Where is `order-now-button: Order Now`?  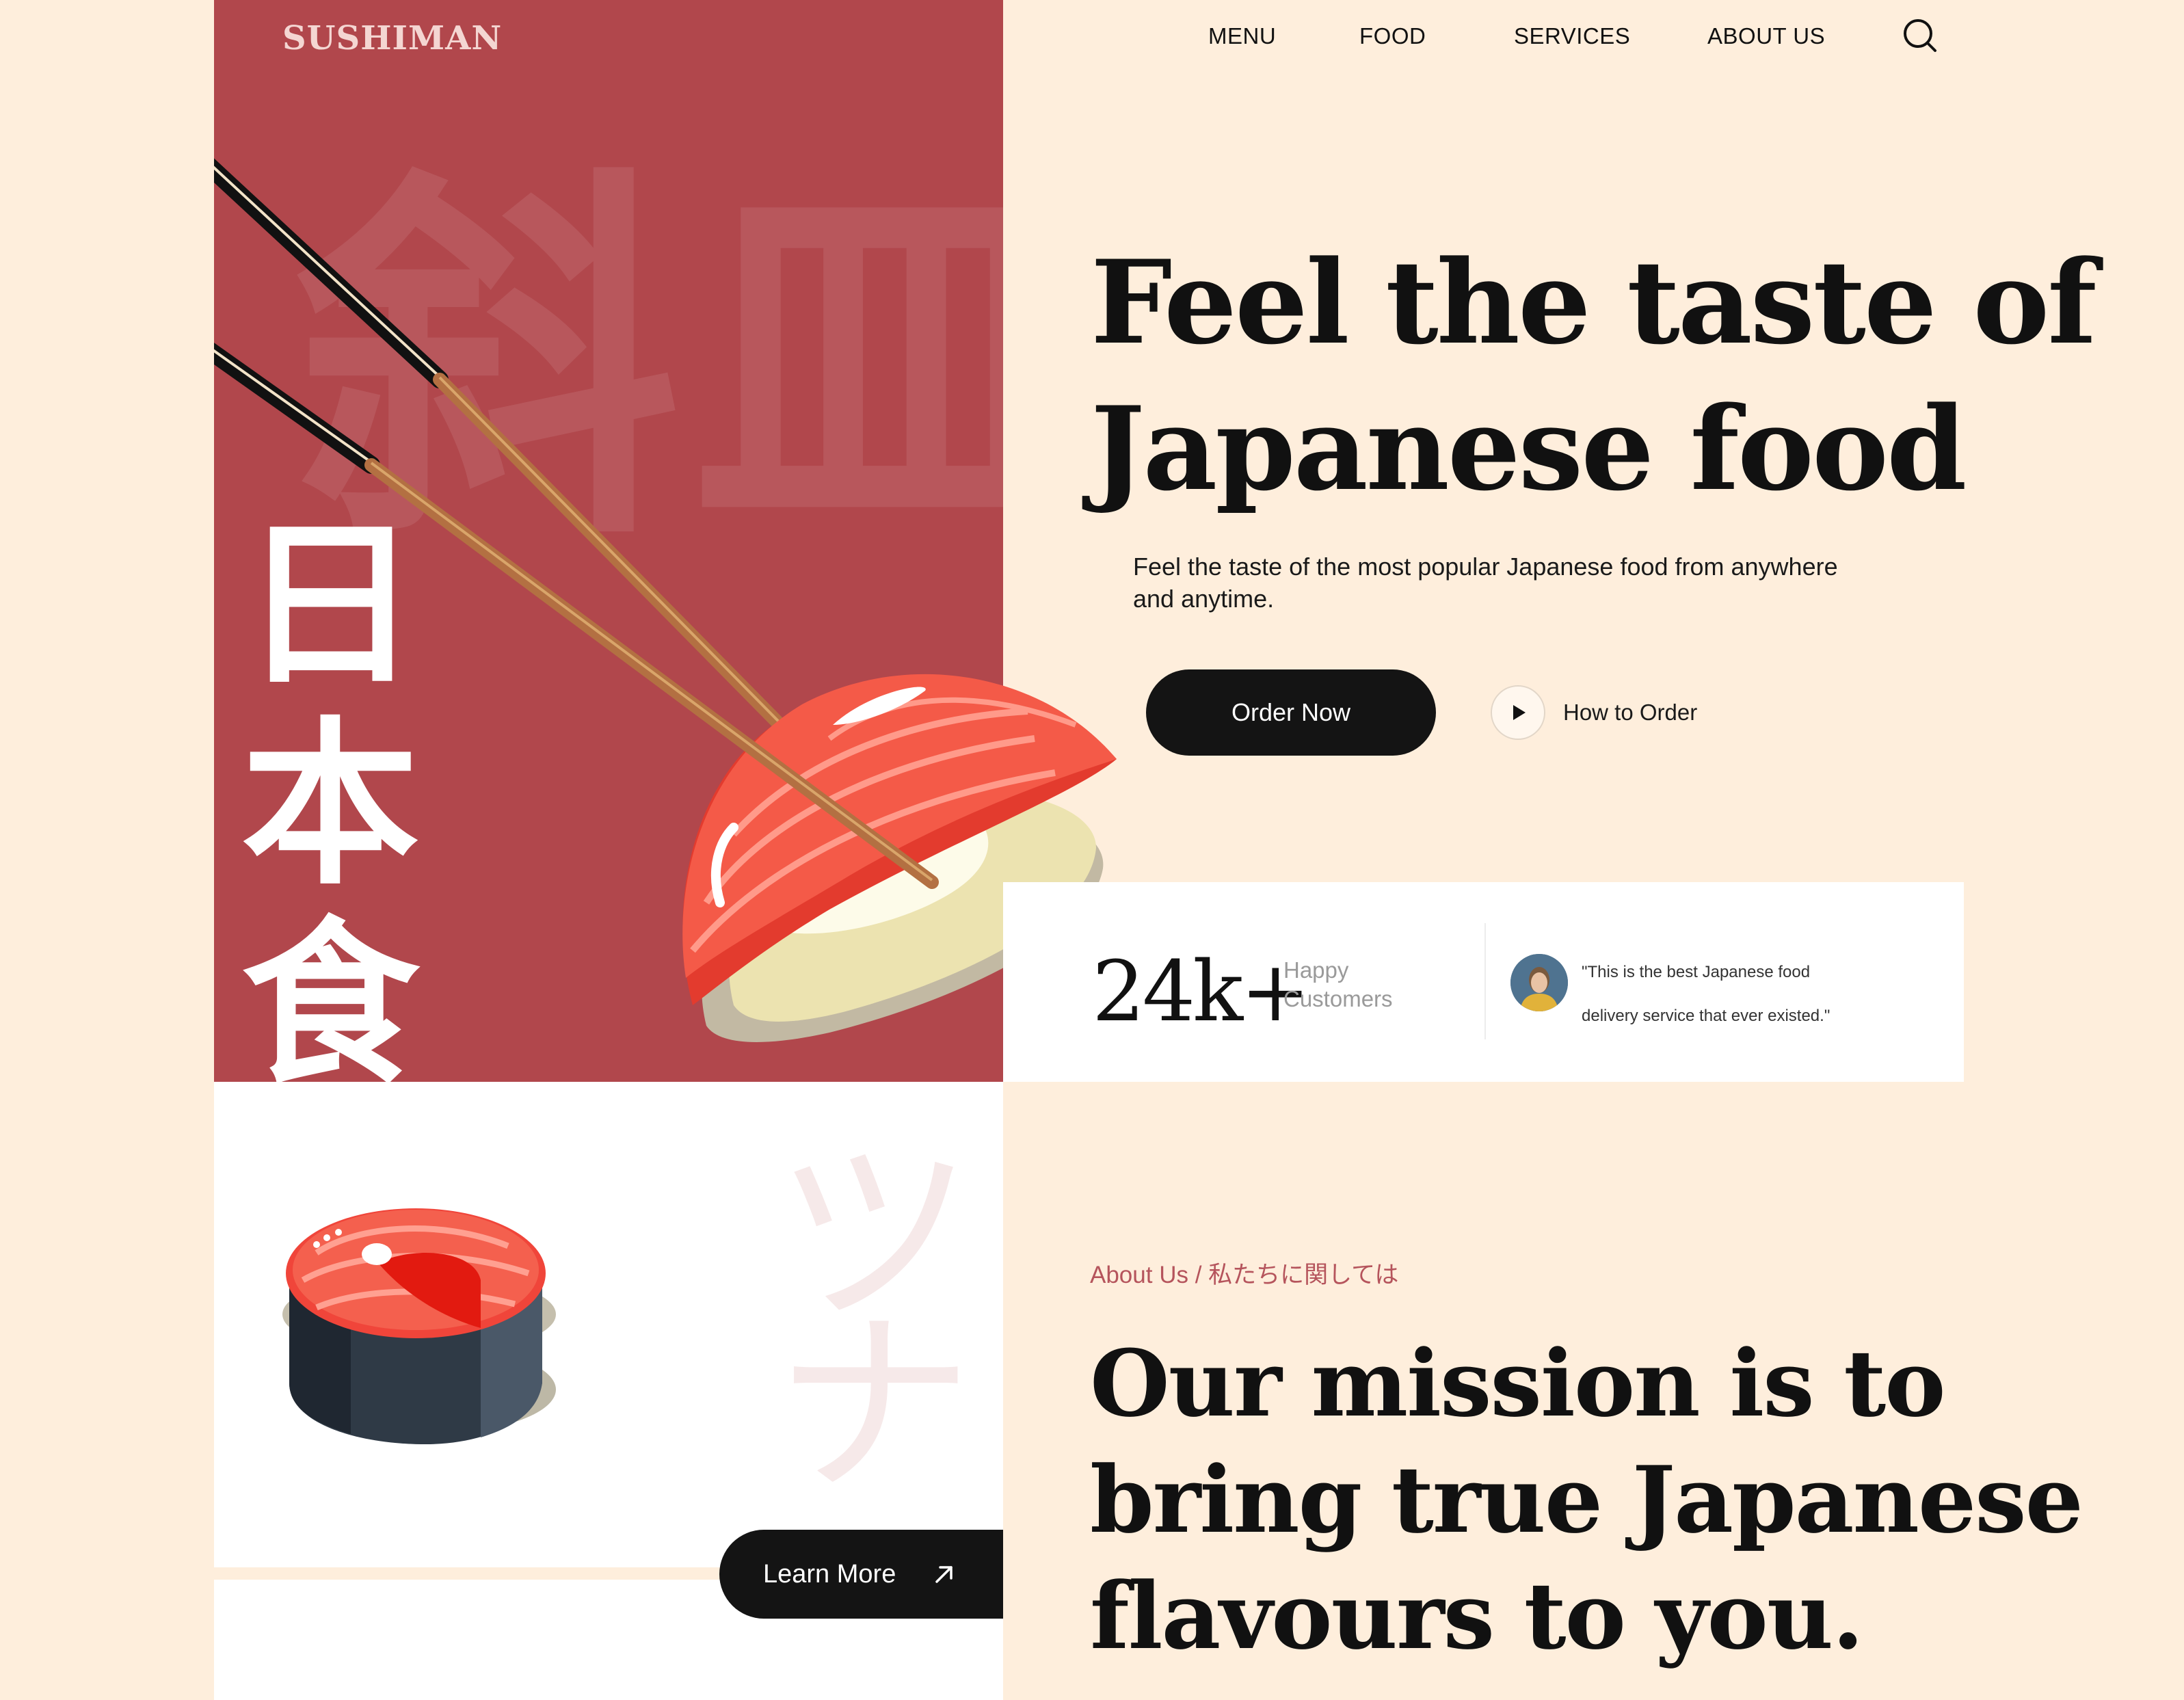
order-now-button: Order Now is located at coordinates (1291, 712).